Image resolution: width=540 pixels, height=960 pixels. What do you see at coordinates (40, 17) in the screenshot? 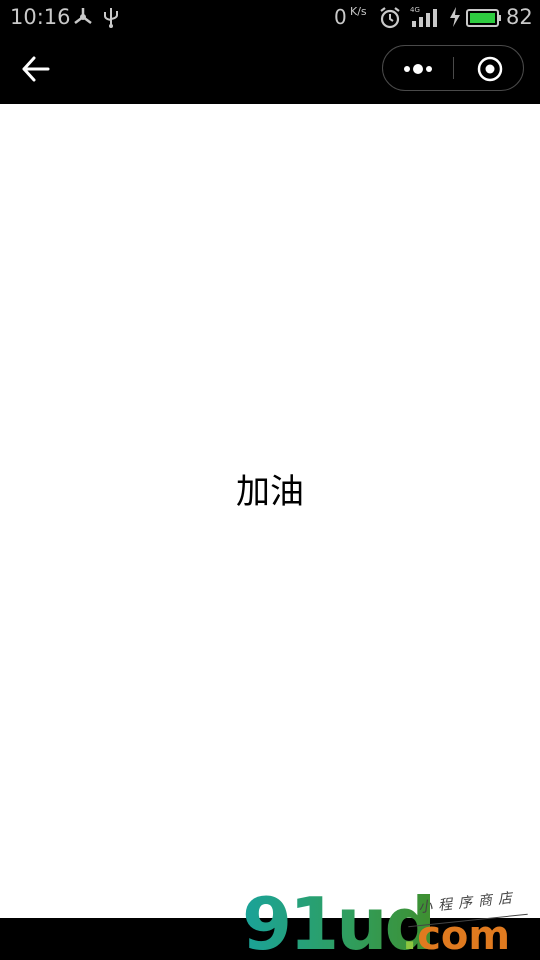
I see `status-time: 10:16` at bounding box center [40, 17].